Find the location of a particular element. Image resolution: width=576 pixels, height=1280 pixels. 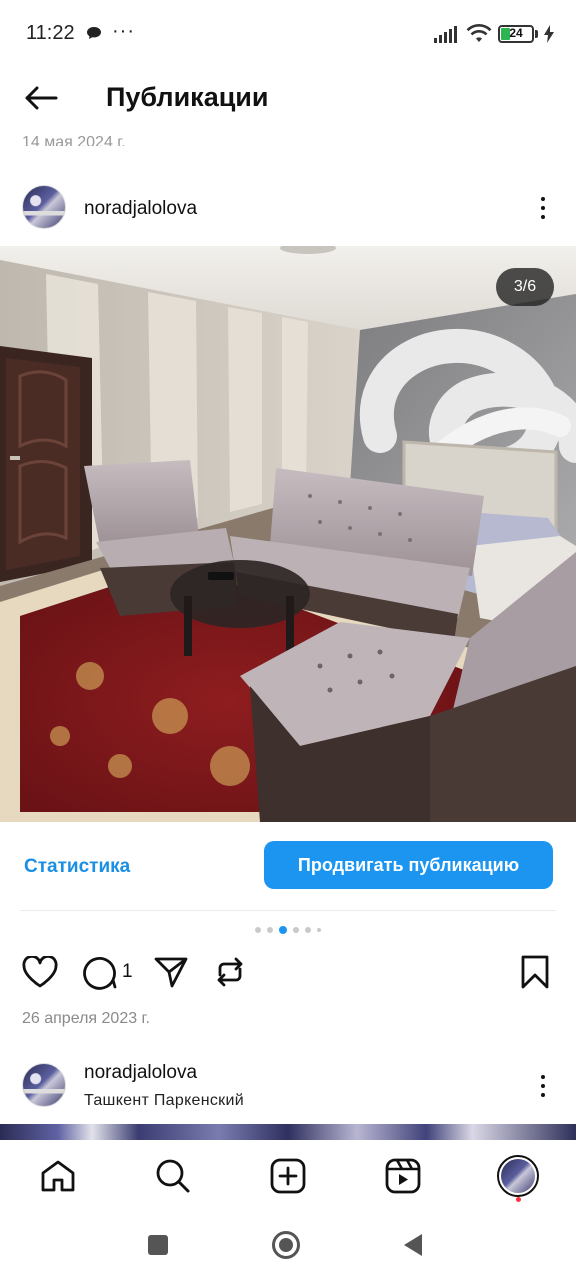

promote-button: Продвигать публикацию is located at coordinates (408, 865).